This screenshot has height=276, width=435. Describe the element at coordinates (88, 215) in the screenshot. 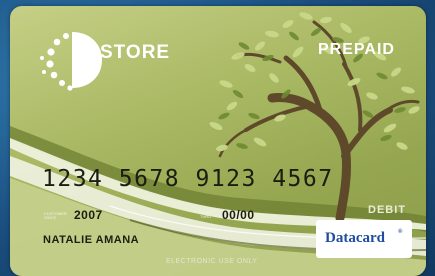

I see `member-since-value: 2007` at that location.